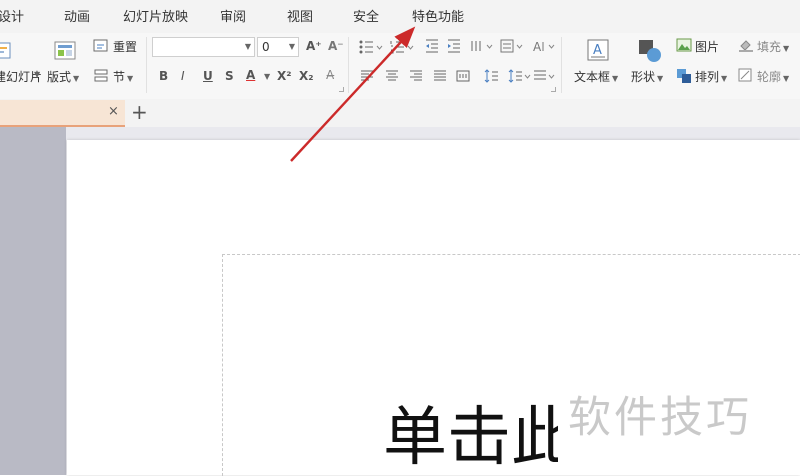 Image resolution: width=800 pixels, height=476 pixels. What do you see at coordinates (330, 75) in the screenshot?
I see `clear-format-icon: A̶` at bounding box center [330, 75].